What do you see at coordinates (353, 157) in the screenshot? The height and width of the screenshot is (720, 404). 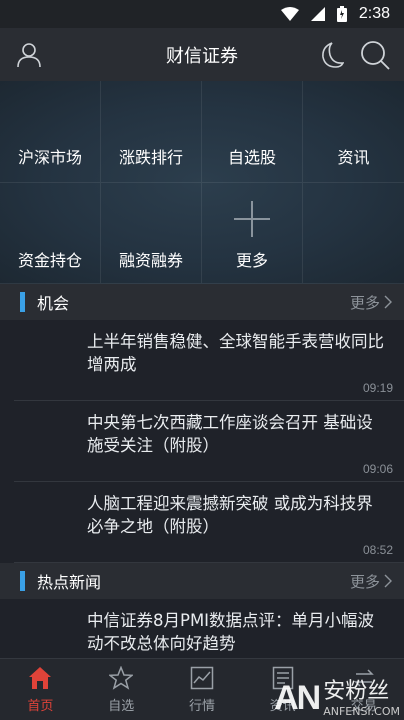 I see `grid-item-label: 资讯` at bounding box center [353, 157].